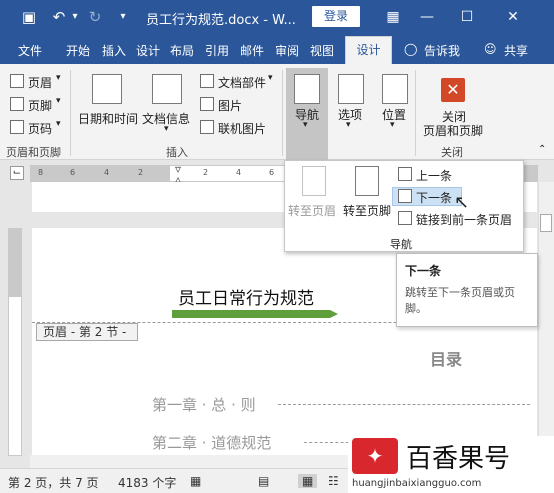 Image resolution: width=554 pixels, height=493 pixels. What do you see at coordinates (460, 300) in the screenshot?
I see `tooltip-body: 跳转至下一条页眉或页脚。` at bounding box center [460, 300].